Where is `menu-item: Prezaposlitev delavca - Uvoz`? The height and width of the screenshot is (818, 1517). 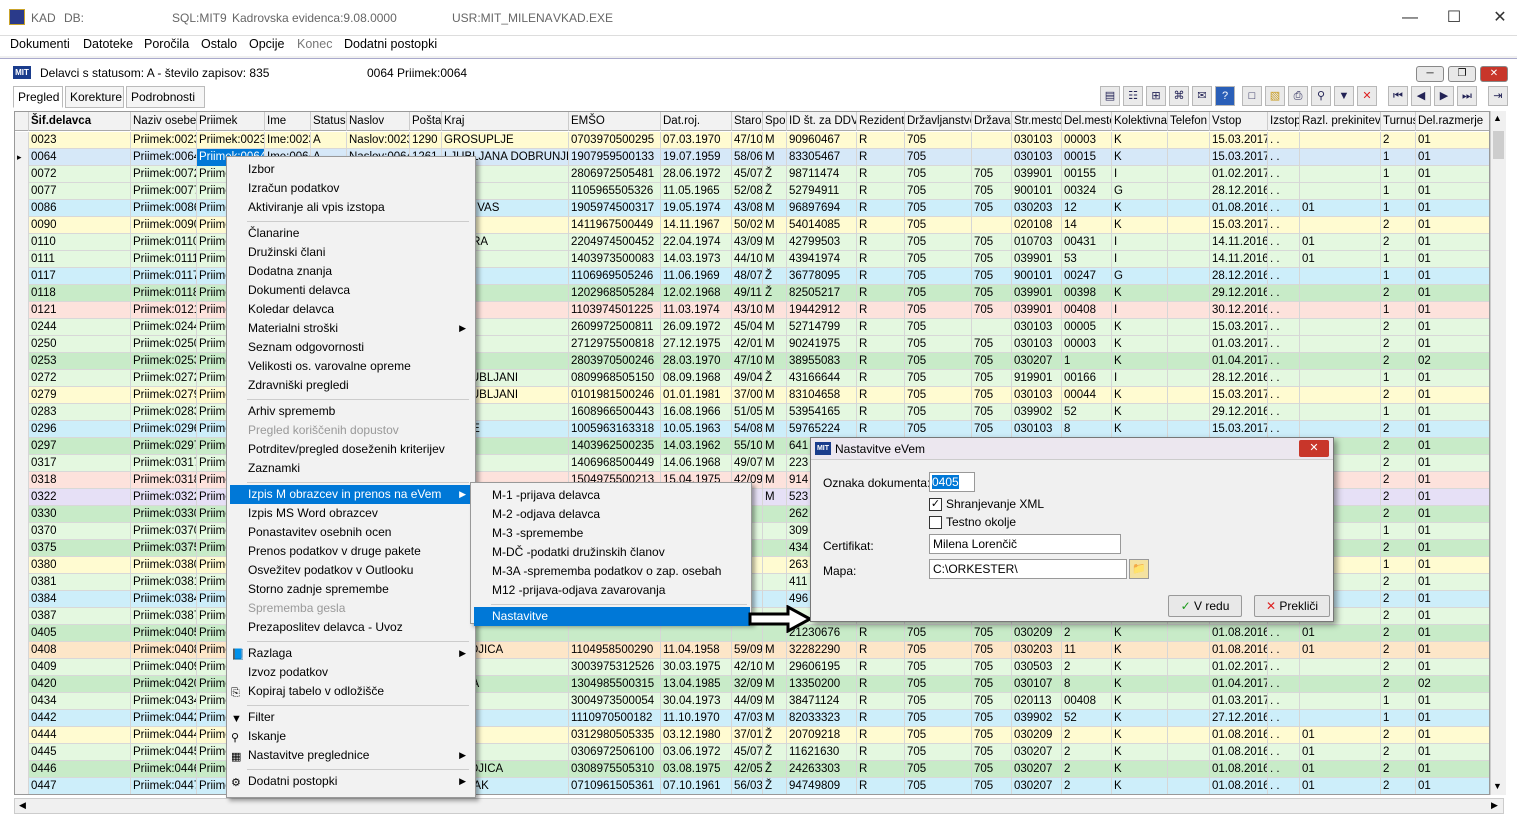 menu-item: Prezaposlitev delavca - Uvoz is located at coordinates (351, 627).